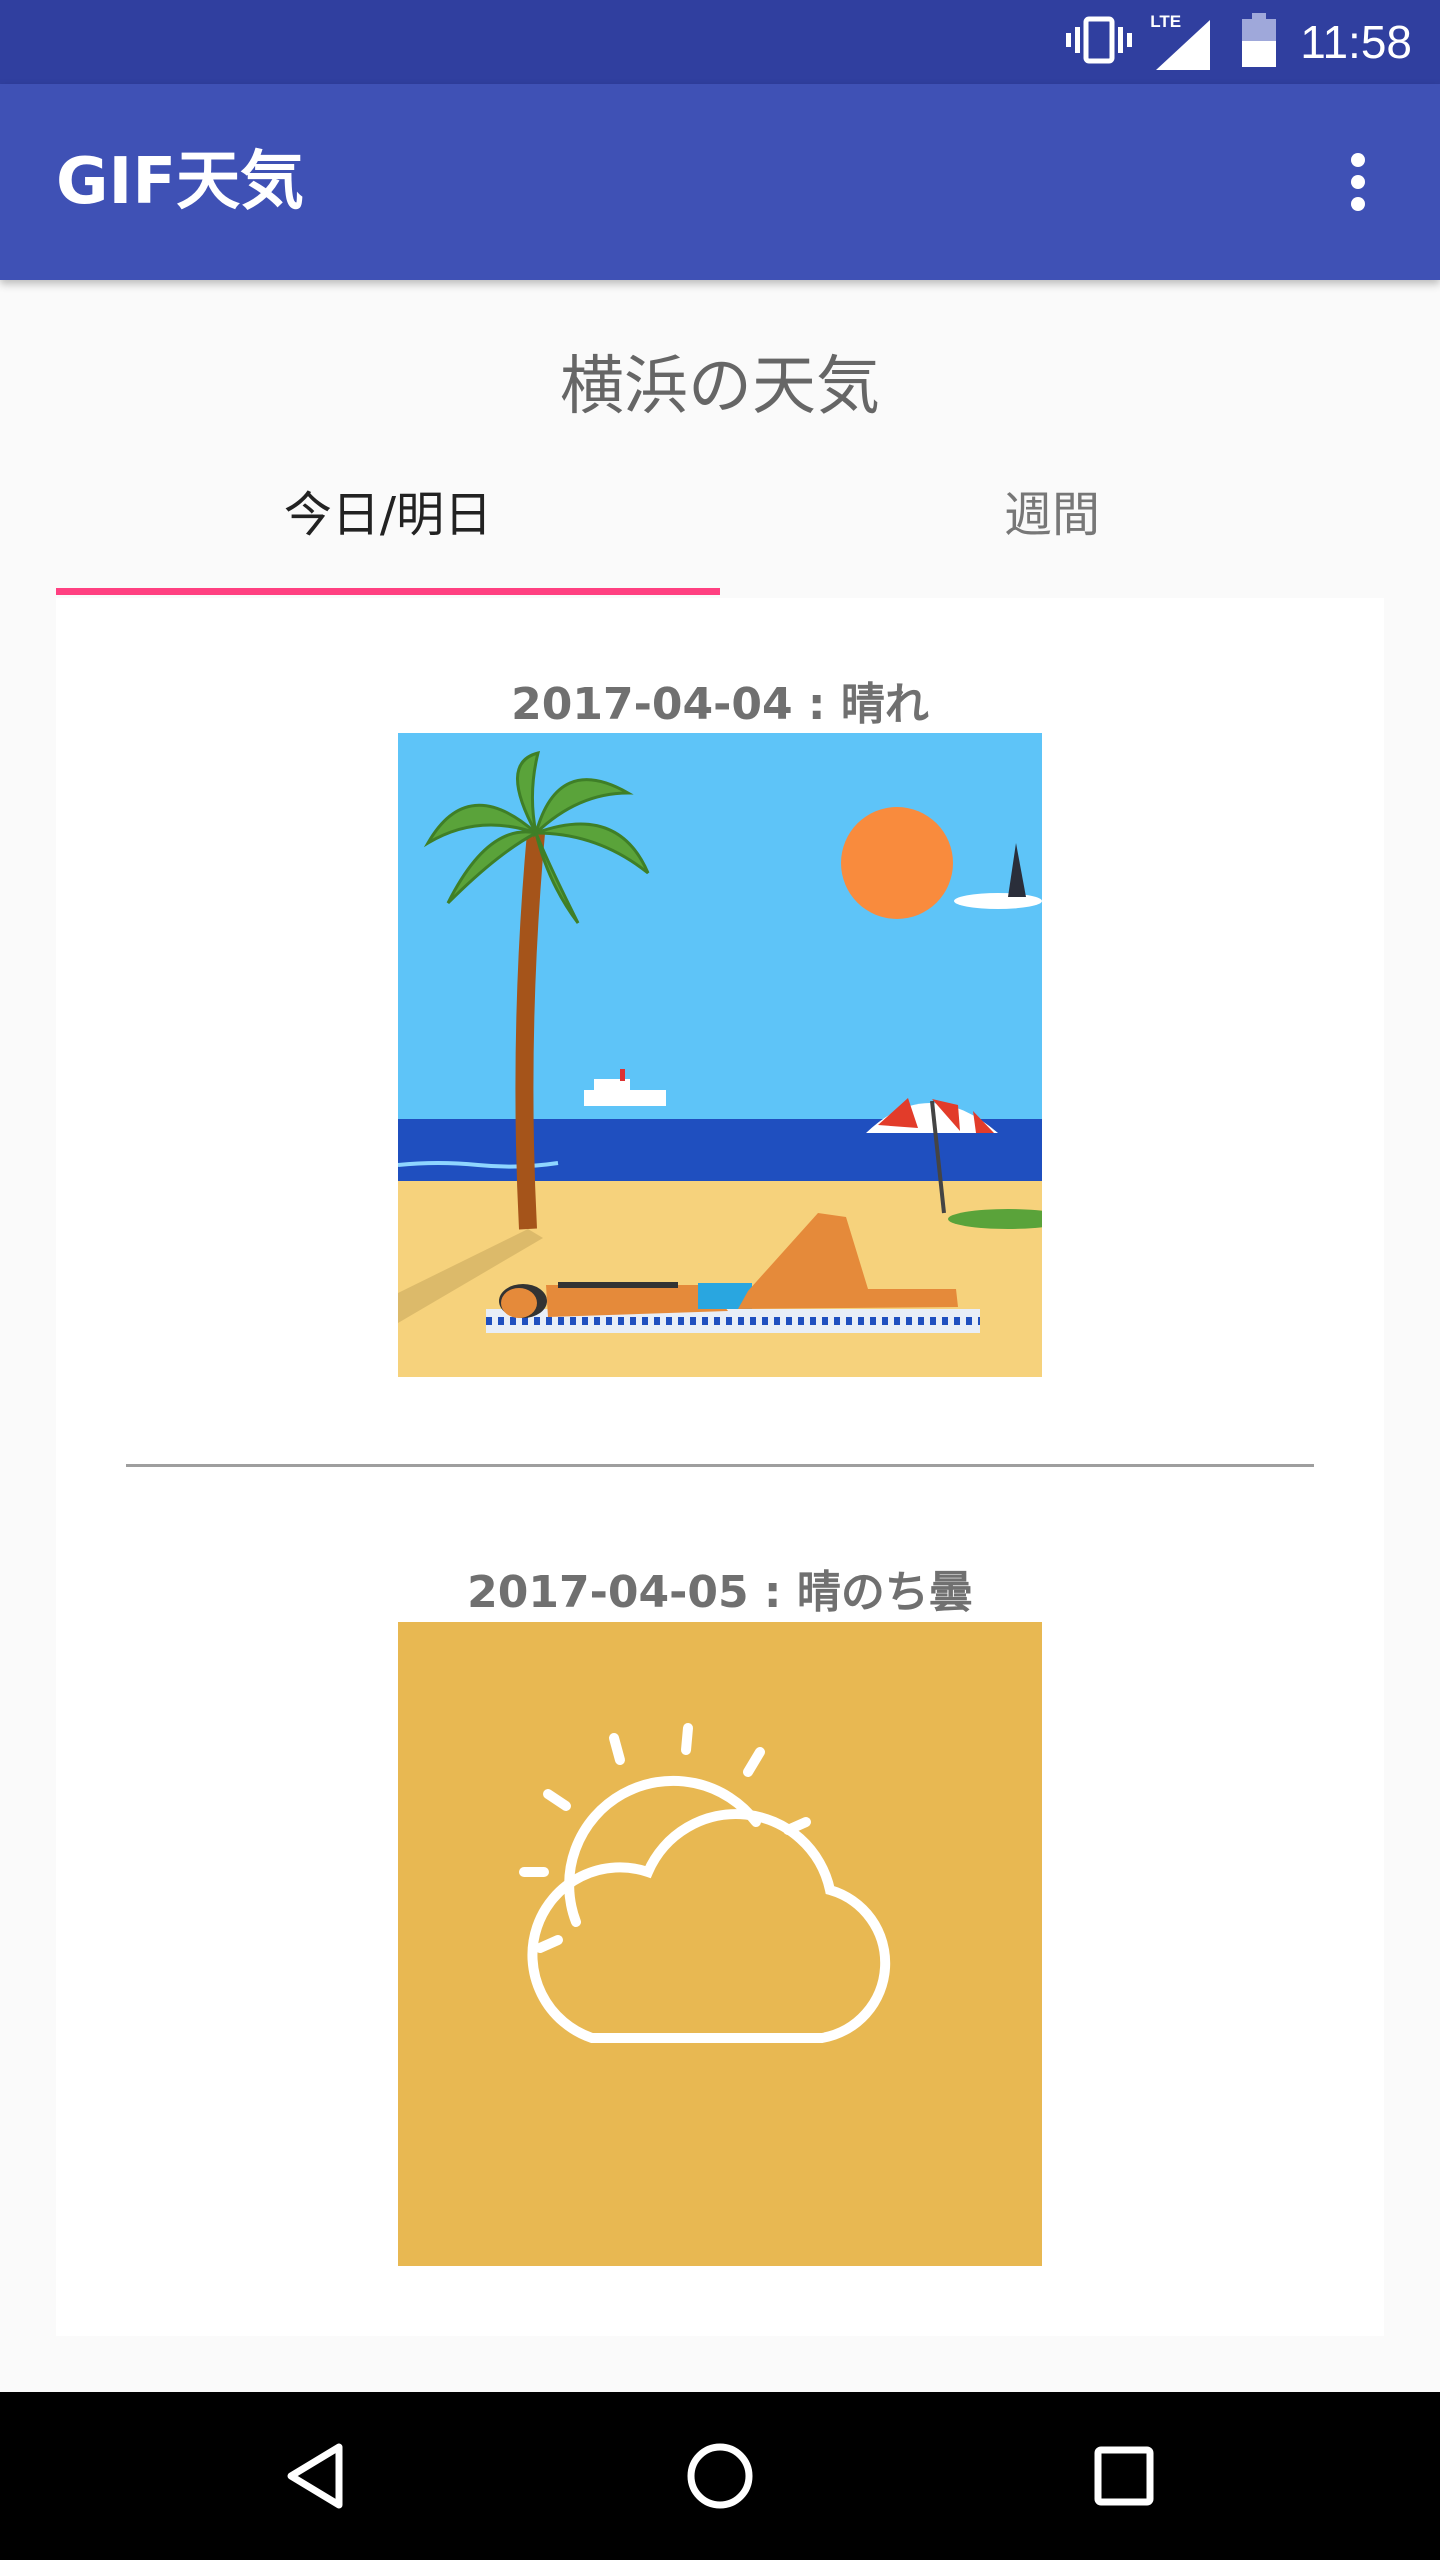 The width and height of the screenshot is (1440, 2560). I want to click on forecast-day-label-tomorrow: 2017-04-05 : 晴のち曇, so click(720, 1592).